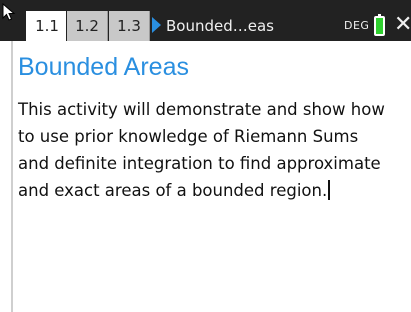 The height and width of the screenshot is (312, 411). What do you see at coordinates (156, 25) in the screenshot?
I see `document-marker-icon` at bounding box center [156, 25].